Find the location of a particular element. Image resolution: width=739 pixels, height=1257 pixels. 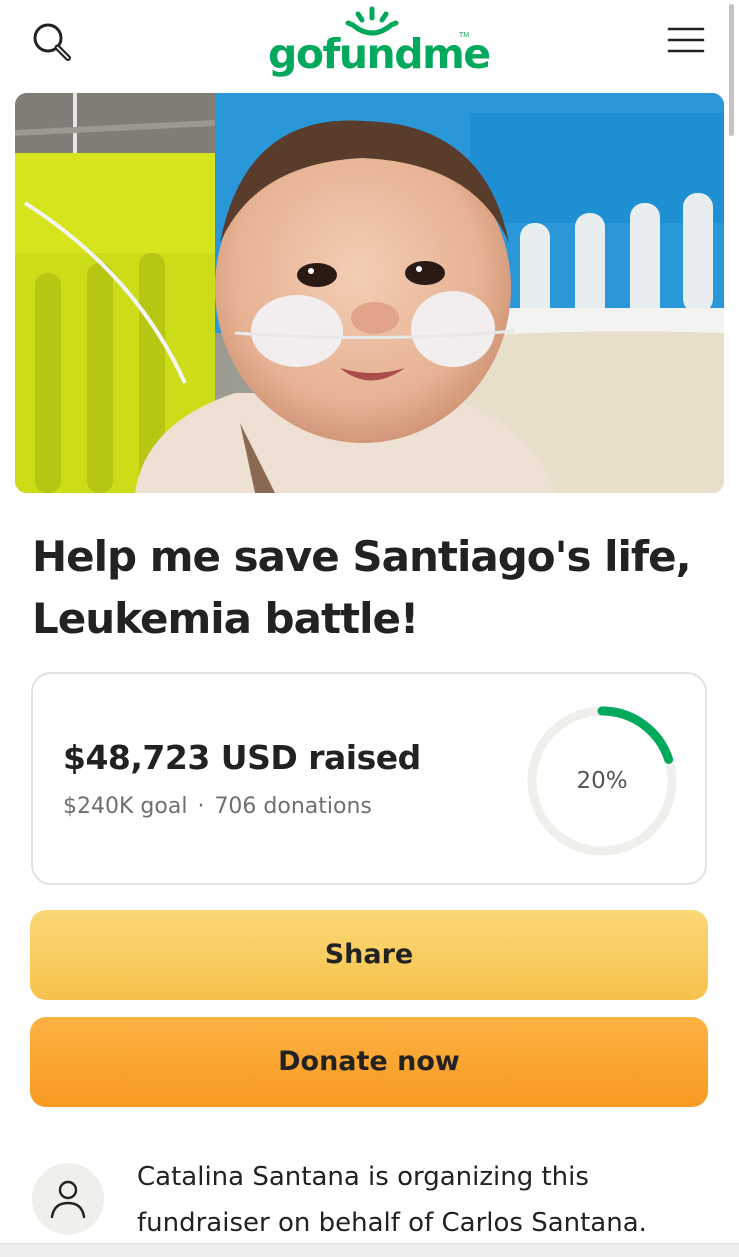

organizer-avatar is located at coordinates (68, 1199).